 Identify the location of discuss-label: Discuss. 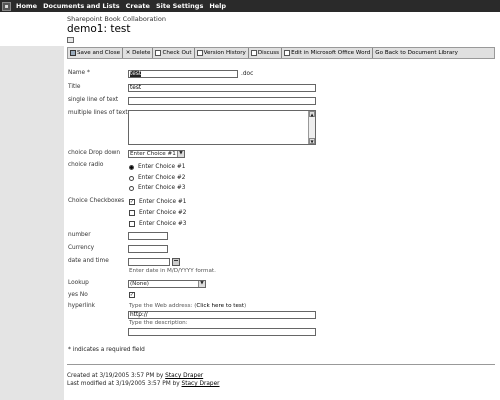
(268, 53).